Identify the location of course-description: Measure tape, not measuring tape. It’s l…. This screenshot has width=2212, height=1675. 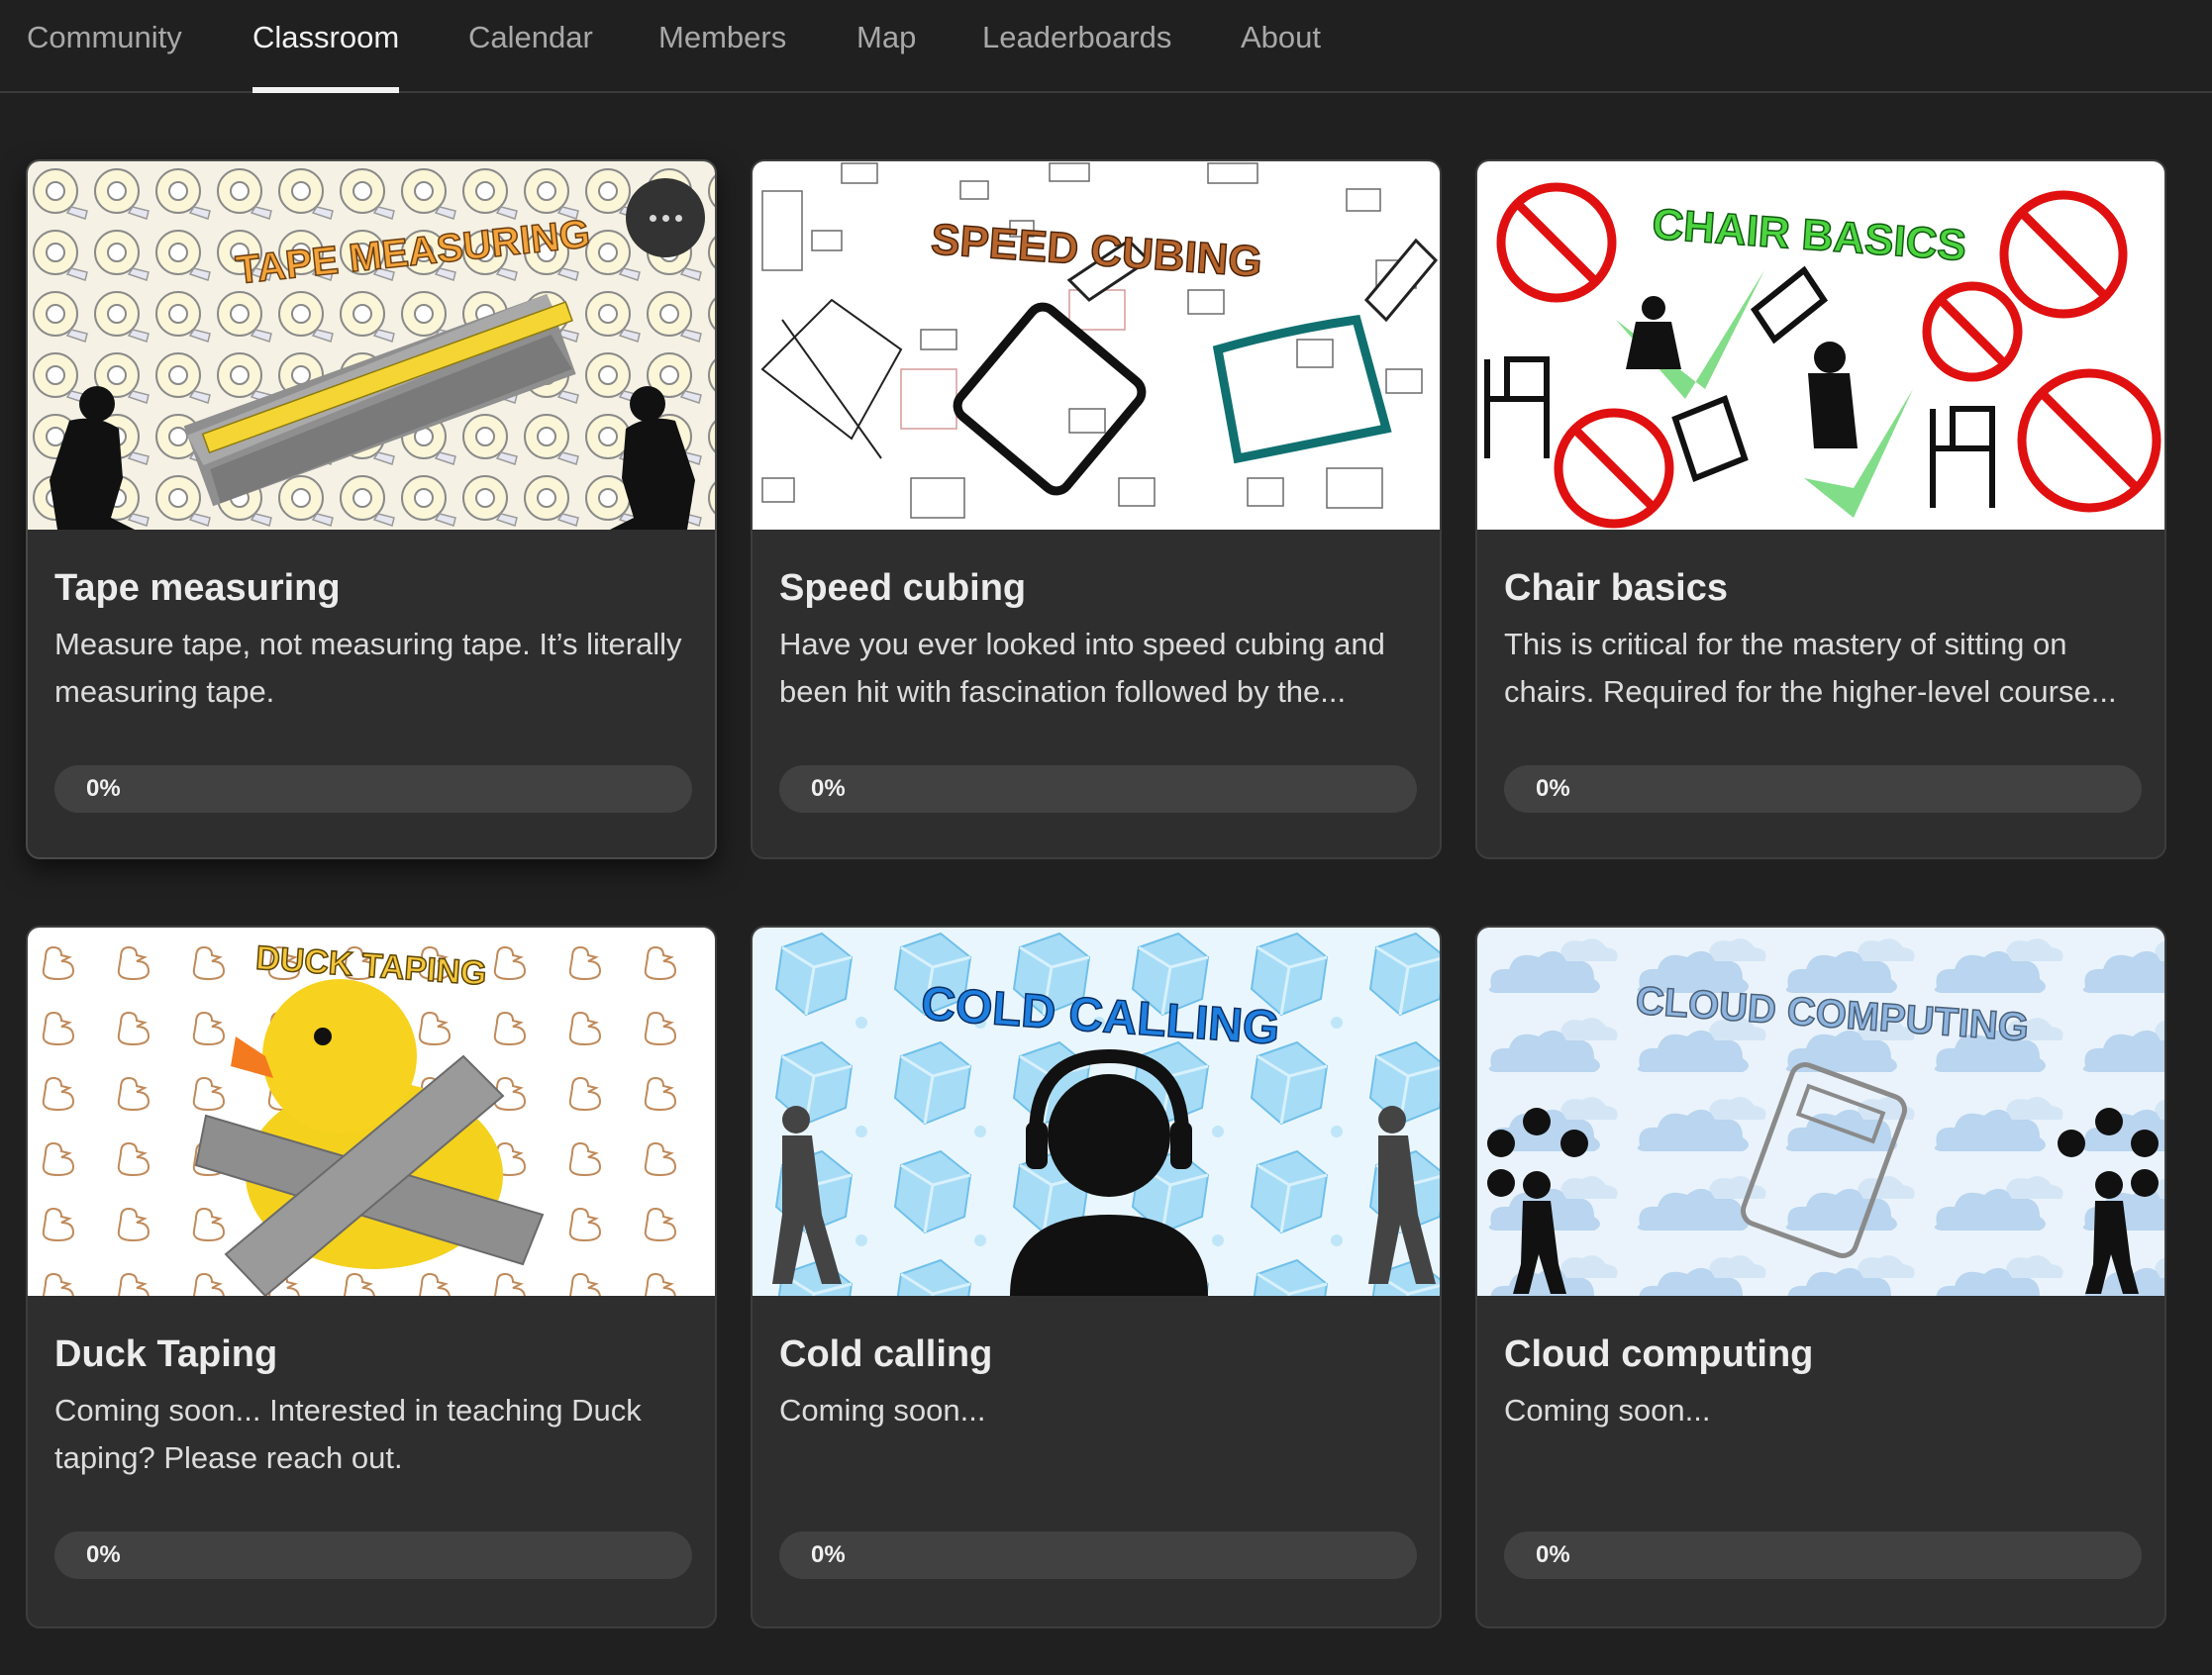
(368, 668).